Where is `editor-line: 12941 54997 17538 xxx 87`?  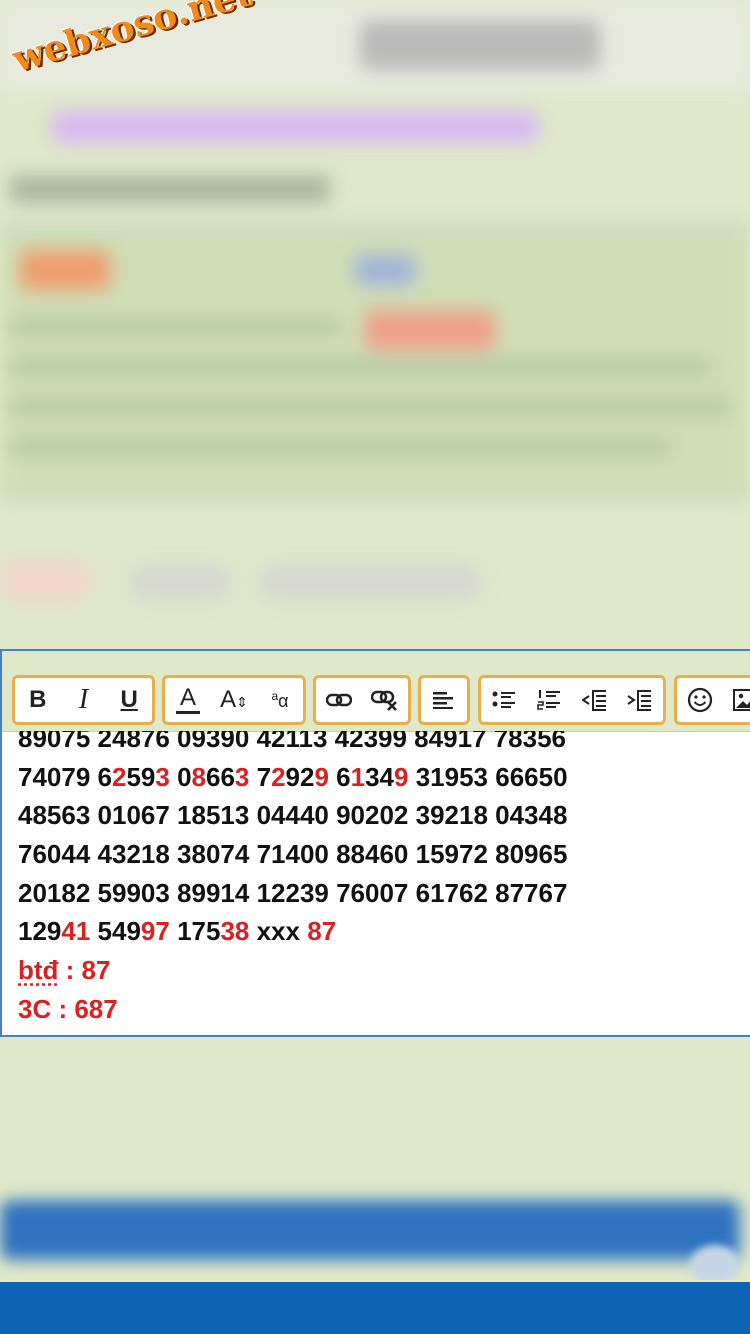
editor-line: 12941 54997 17538 xxx 87 is located at coordinates (378, 931).